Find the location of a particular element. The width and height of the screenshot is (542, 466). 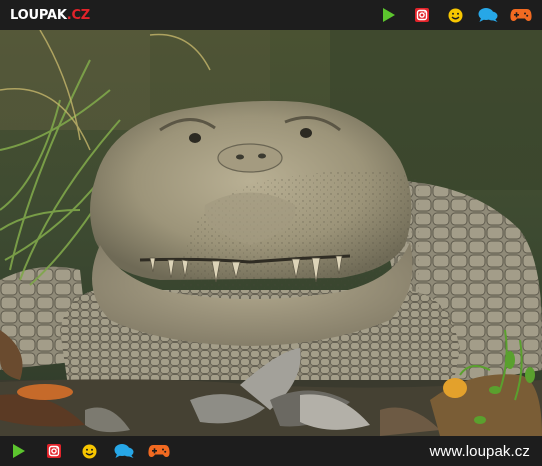

top-bar: LOUPAK .CZ is located at coordinates (271, 15).